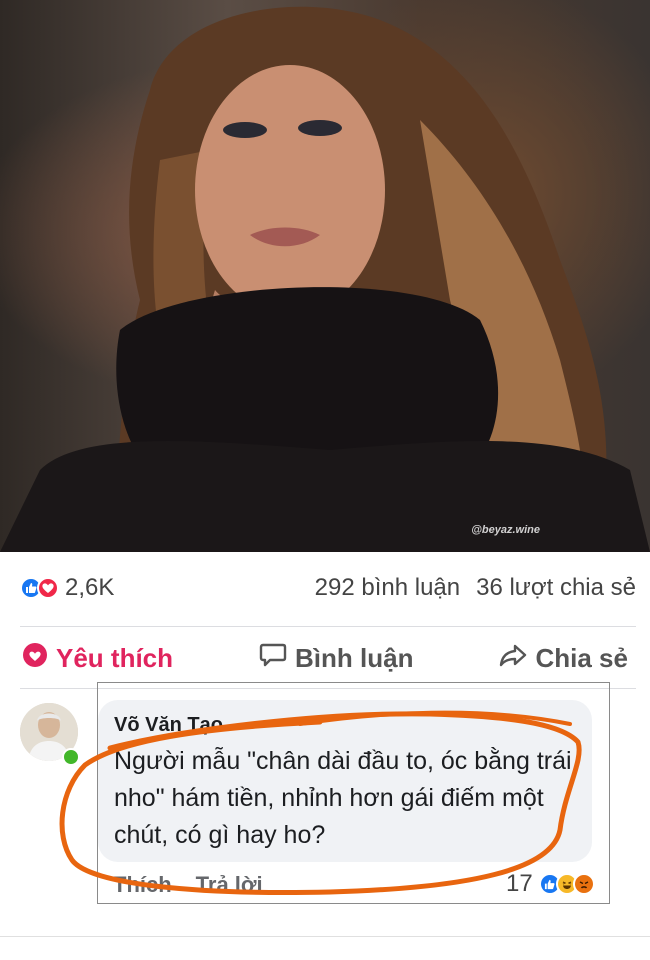  What do you see at coordinates (142, 885) in the screenshot?
I see `comment-like-link: Thích` at bounding box center [142, 885].